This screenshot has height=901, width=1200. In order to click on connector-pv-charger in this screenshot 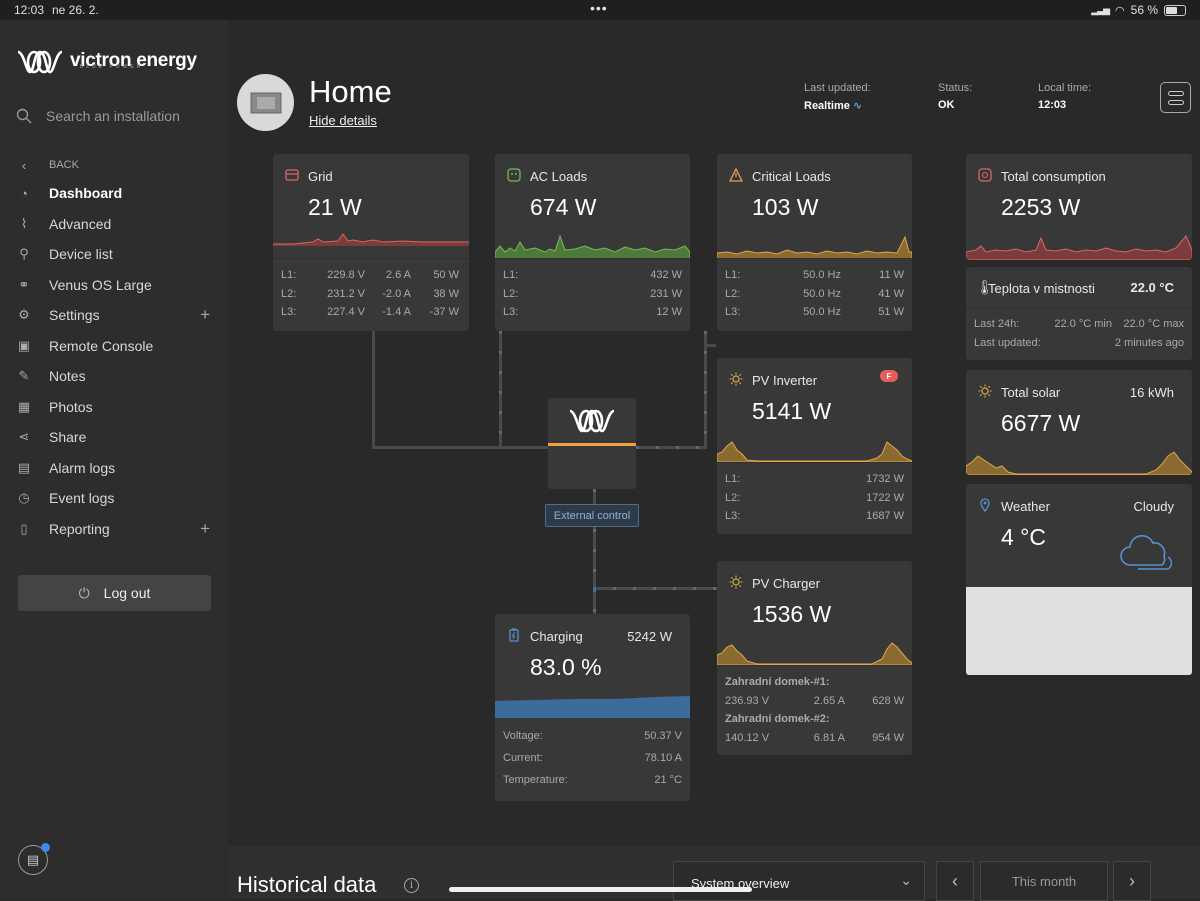, I will do `click(655, 588)`.